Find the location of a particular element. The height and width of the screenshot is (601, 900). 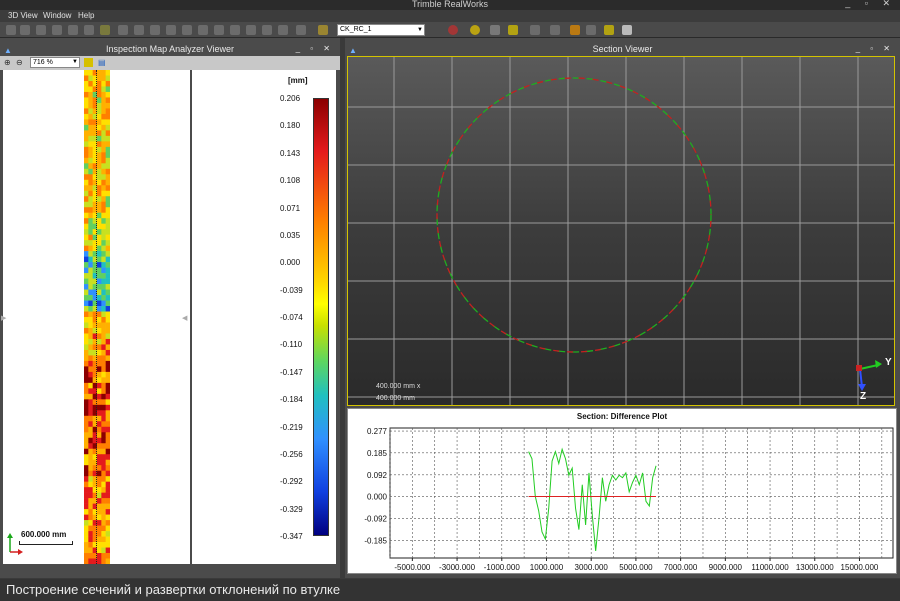

y-tick-label: 0.000 is located at coordinates (377, 497).